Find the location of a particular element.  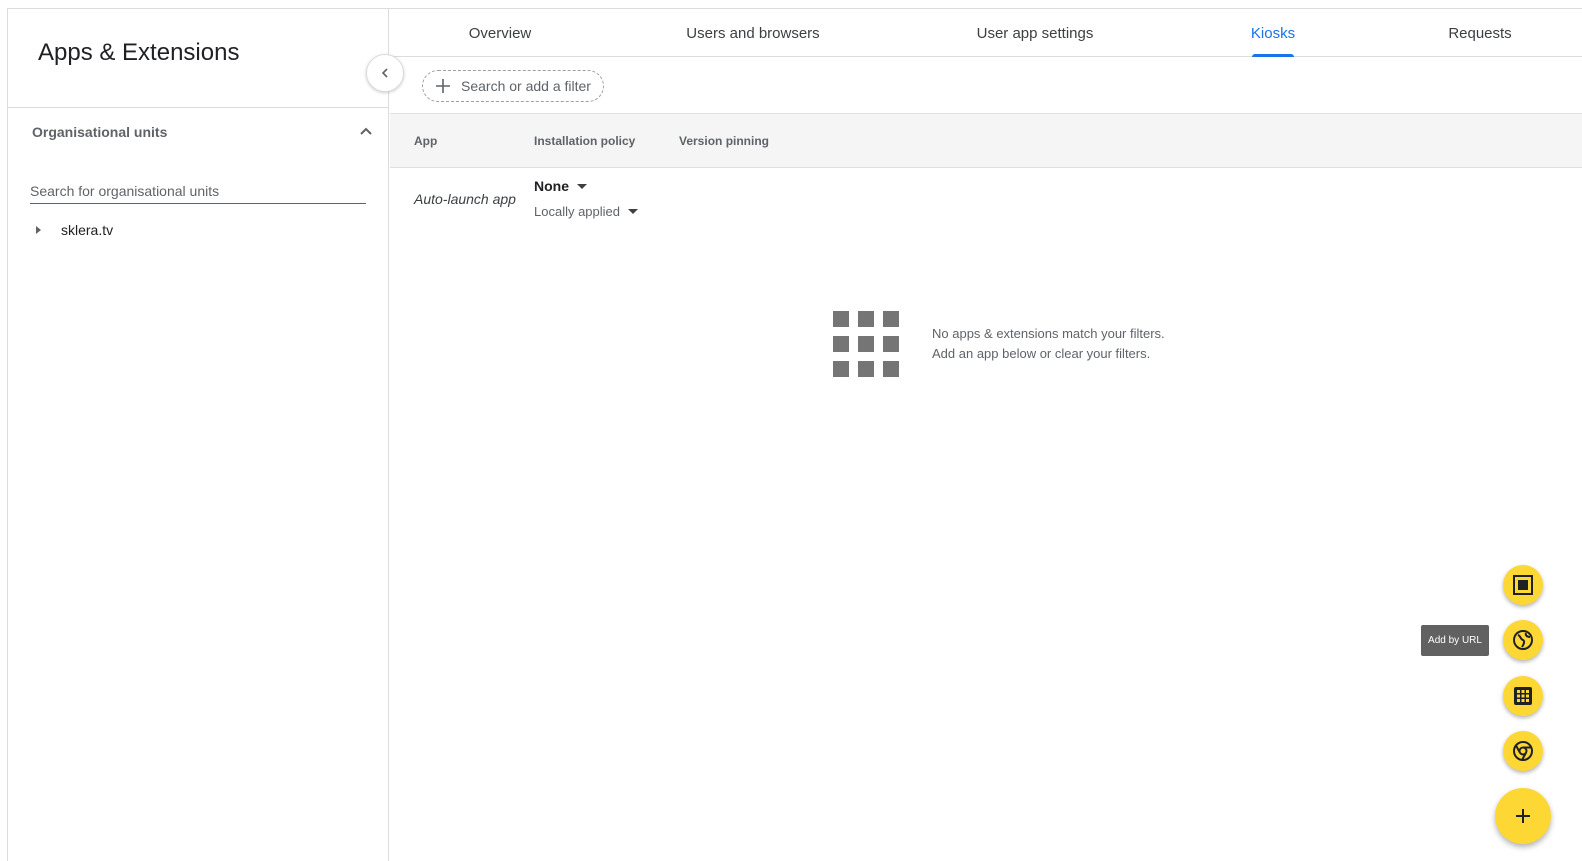

add-by-url-button is located at coordinates (1523, 640).